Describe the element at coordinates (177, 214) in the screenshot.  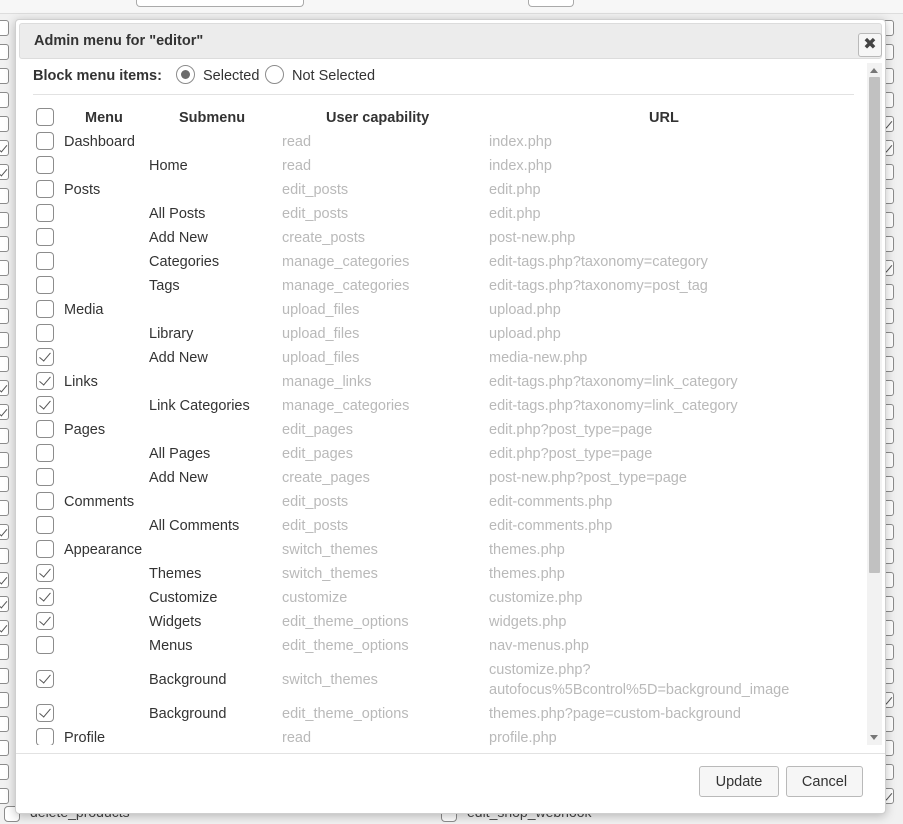
I see `submenu-cell: All Posts` at that location.